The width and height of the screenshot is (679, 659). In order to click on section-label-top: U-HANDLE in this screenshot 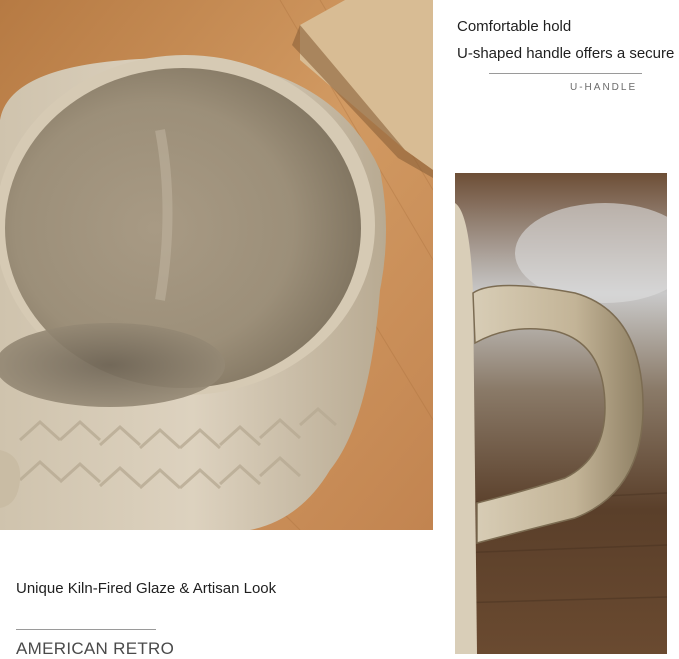, I will do `click(604, 87)`.